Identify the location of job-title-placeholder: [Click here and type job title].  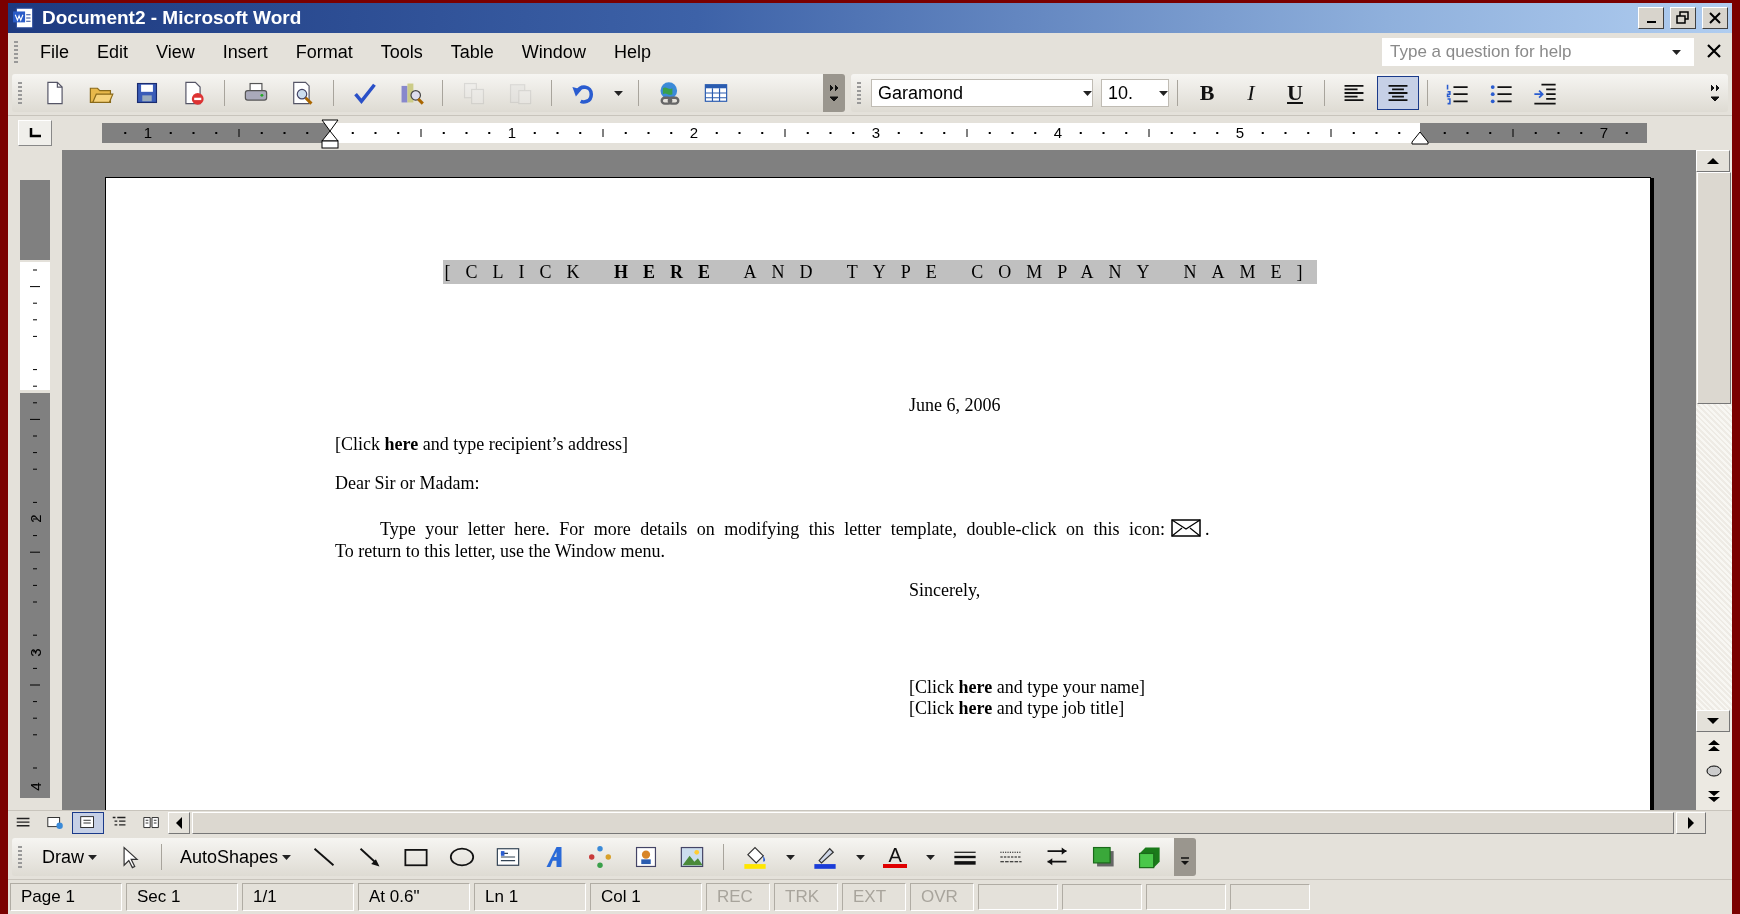
(1167, 708).